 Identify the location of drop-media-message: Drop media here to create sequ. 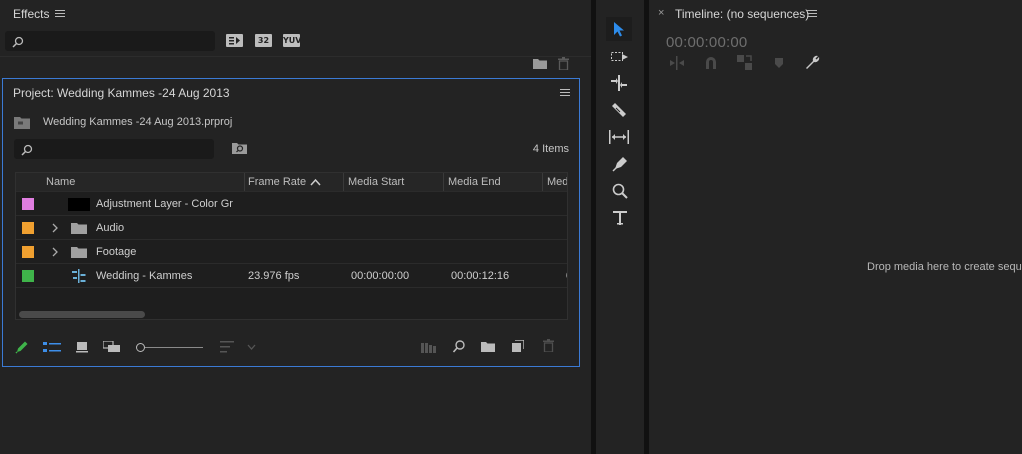
(944, 267).